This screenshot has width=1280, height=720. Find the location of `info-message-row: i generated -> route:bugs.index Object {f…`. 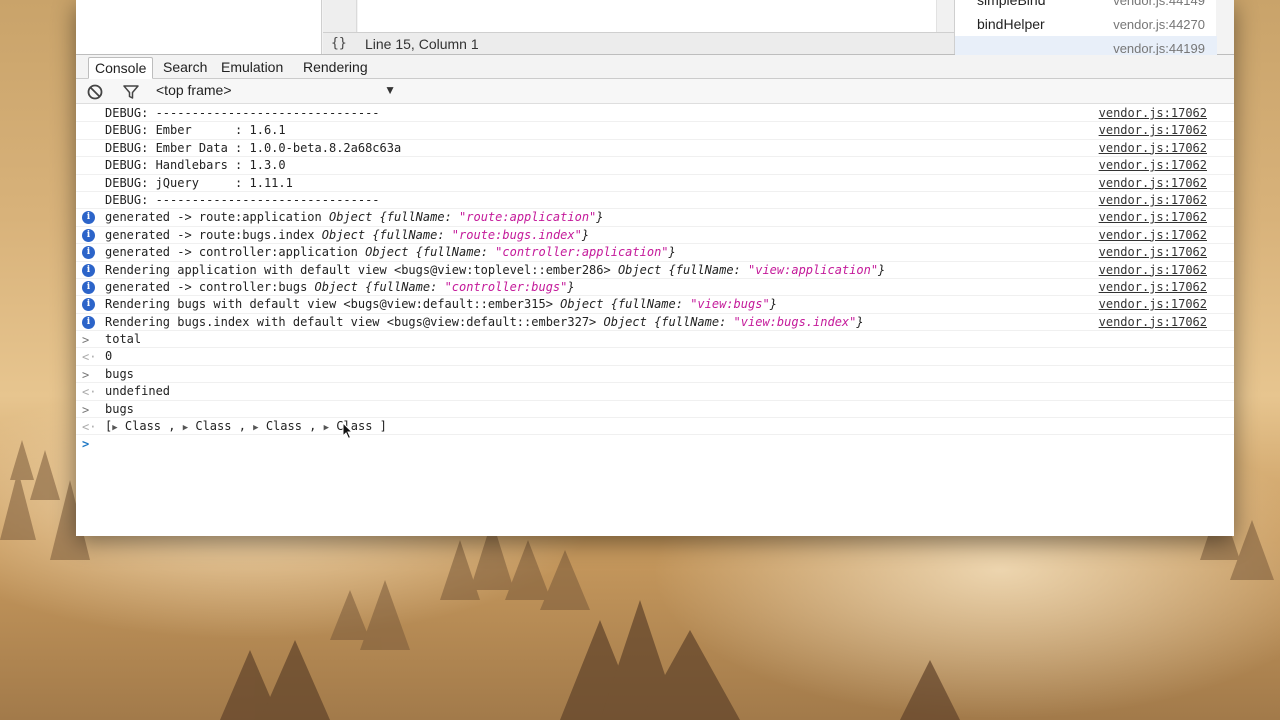

info-message-row: i generated -> route:bugs.index Object {f… is located at coordinates (655, 236).